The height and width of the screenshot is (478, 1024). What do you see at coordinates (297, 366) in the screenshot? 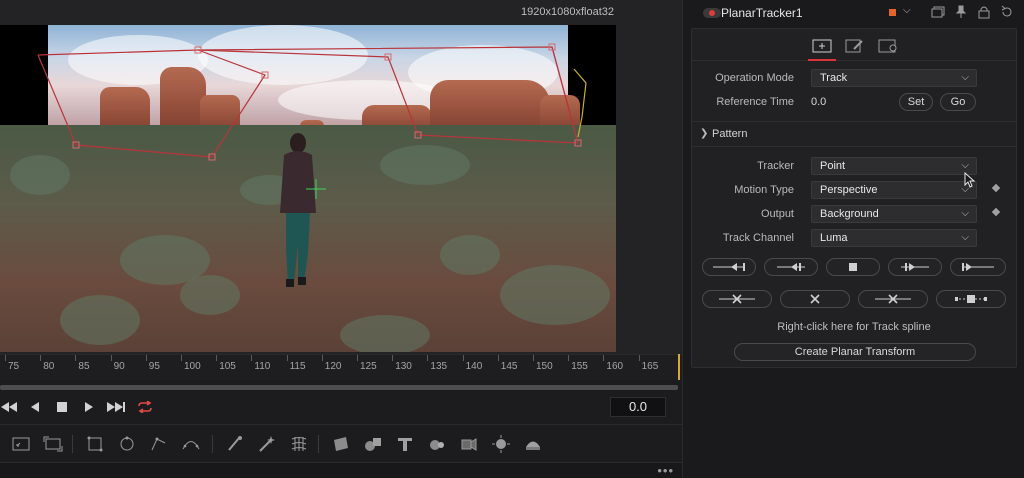
I see `ruler-tick-label: 115` at bounding box center [297, 366].